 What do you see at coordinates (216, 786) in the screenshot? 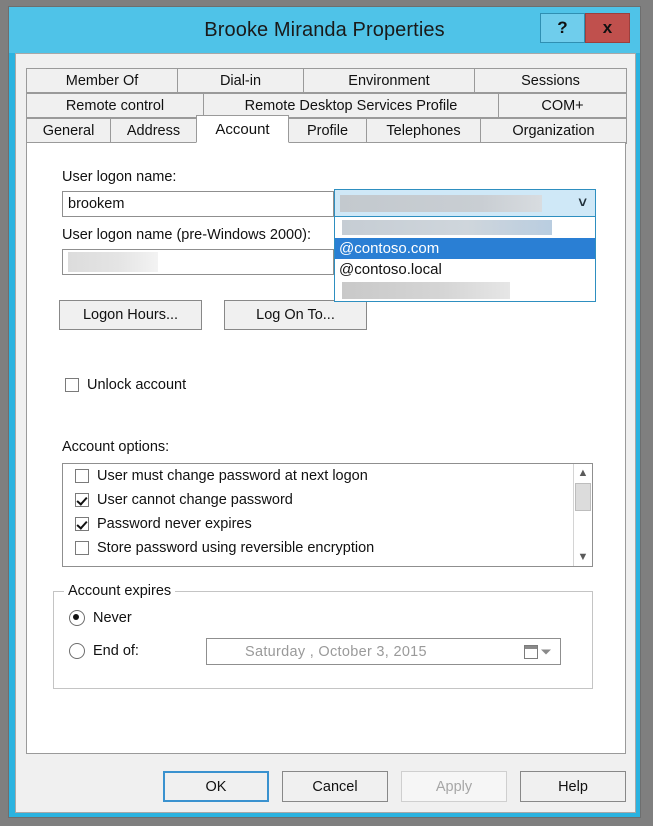
I see `ok-button: OK` at bounding box center [216, 786].